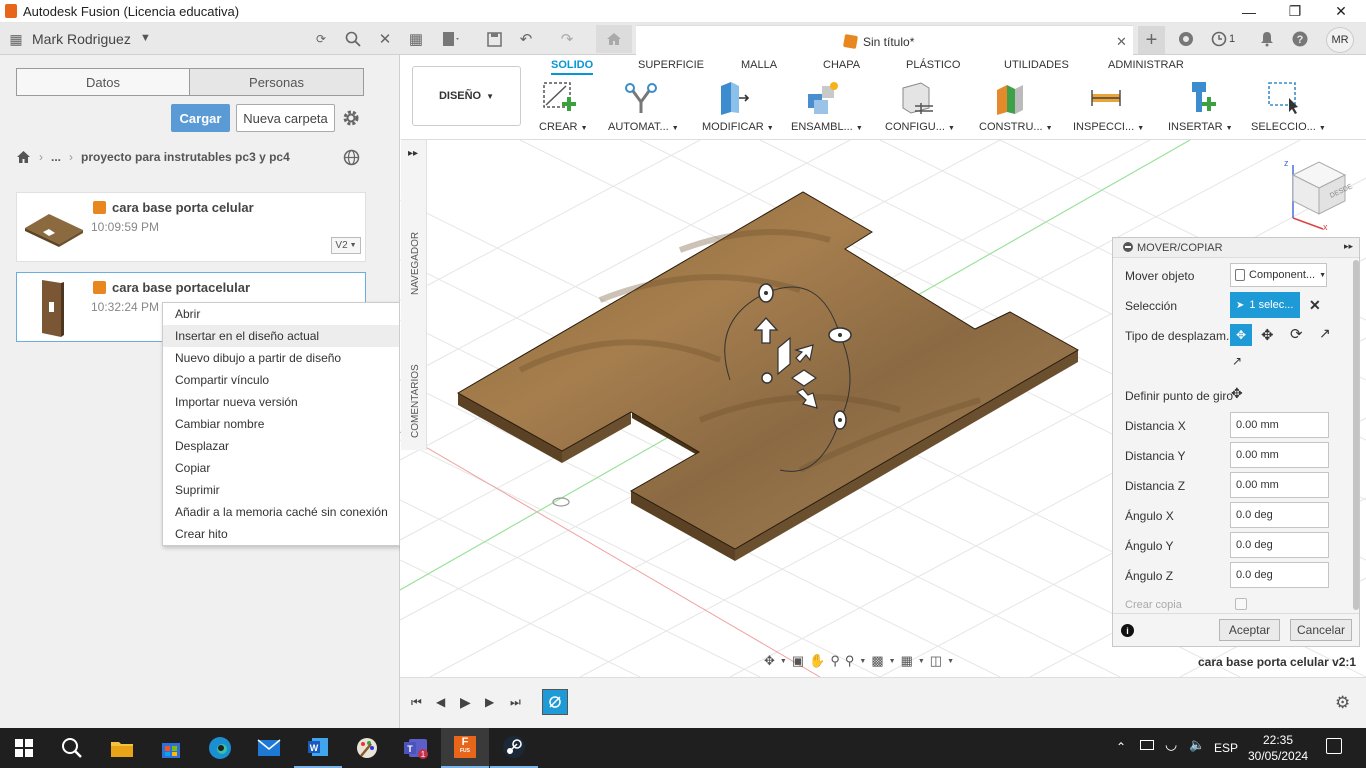  What do you see at coordinates (466, 96) in the screenshot?
I see `workspace-switcher: DISEÑO ▼` at bounding box center [466, 96].